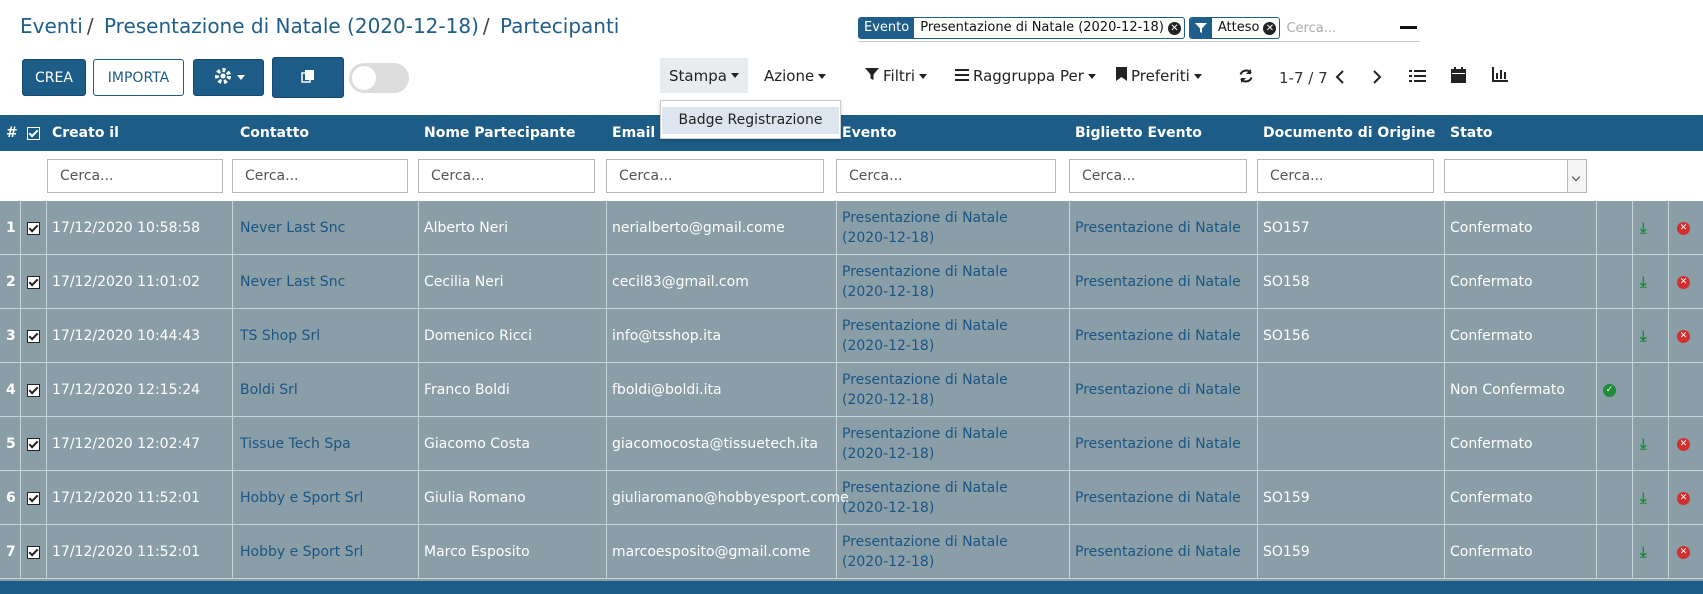  I want to click on column-header-name: Nome Partecipante, so click(499, 133).